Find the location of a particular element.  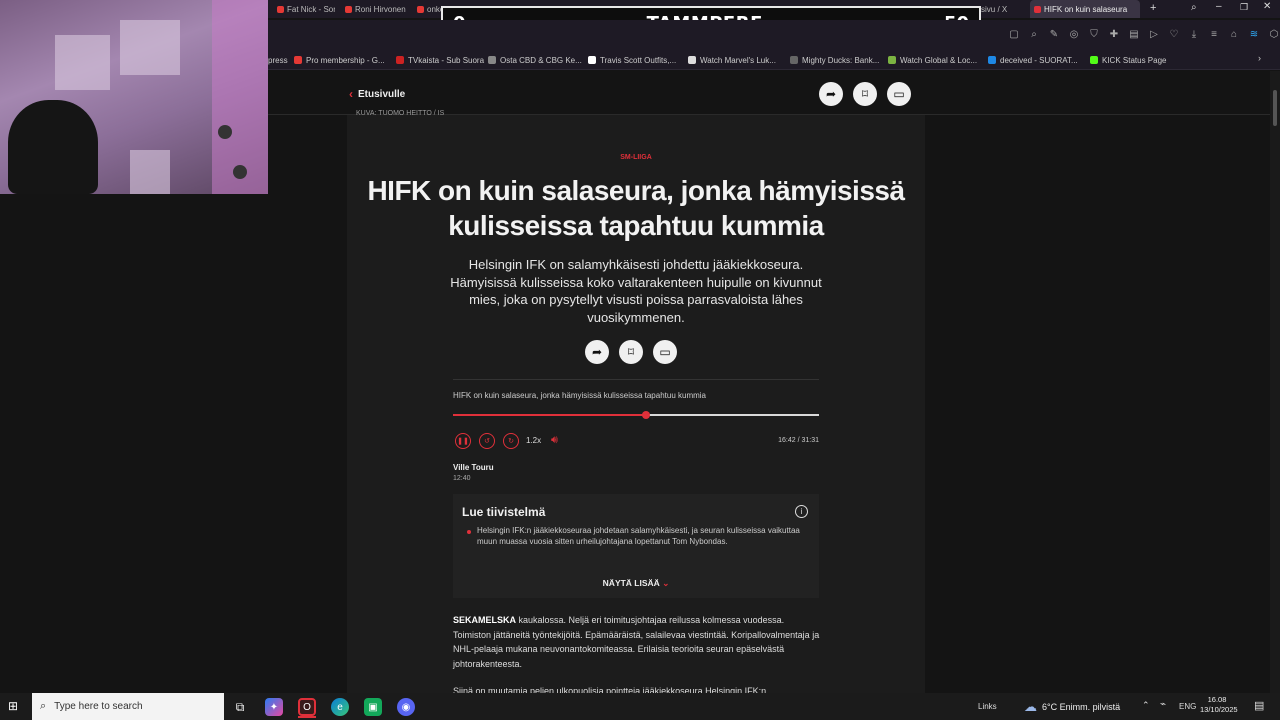

menu-icon: ▤ is located at coordinates (1134, 35).